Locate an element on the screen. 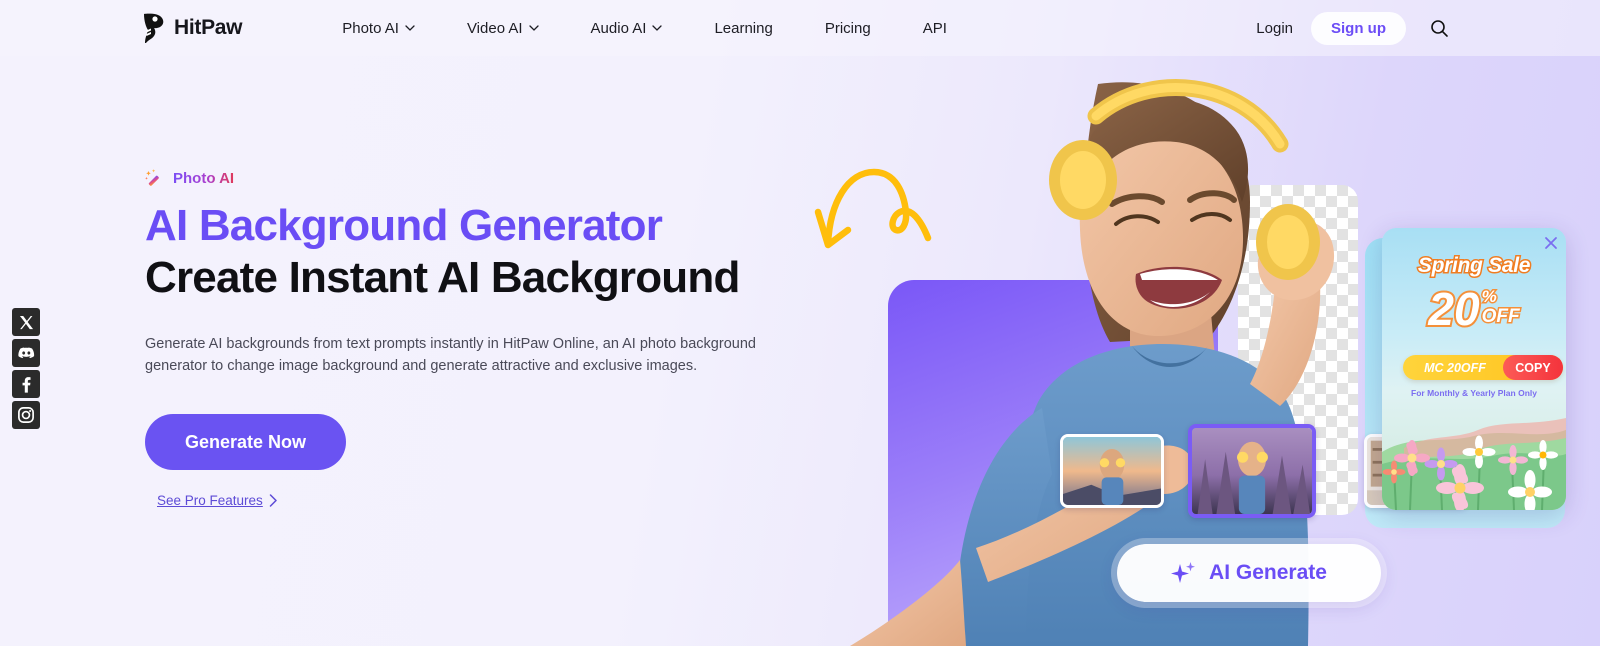 This screenshot has height=646, width=1600. thumb-forest-background is located at coordinates (1252, 471).